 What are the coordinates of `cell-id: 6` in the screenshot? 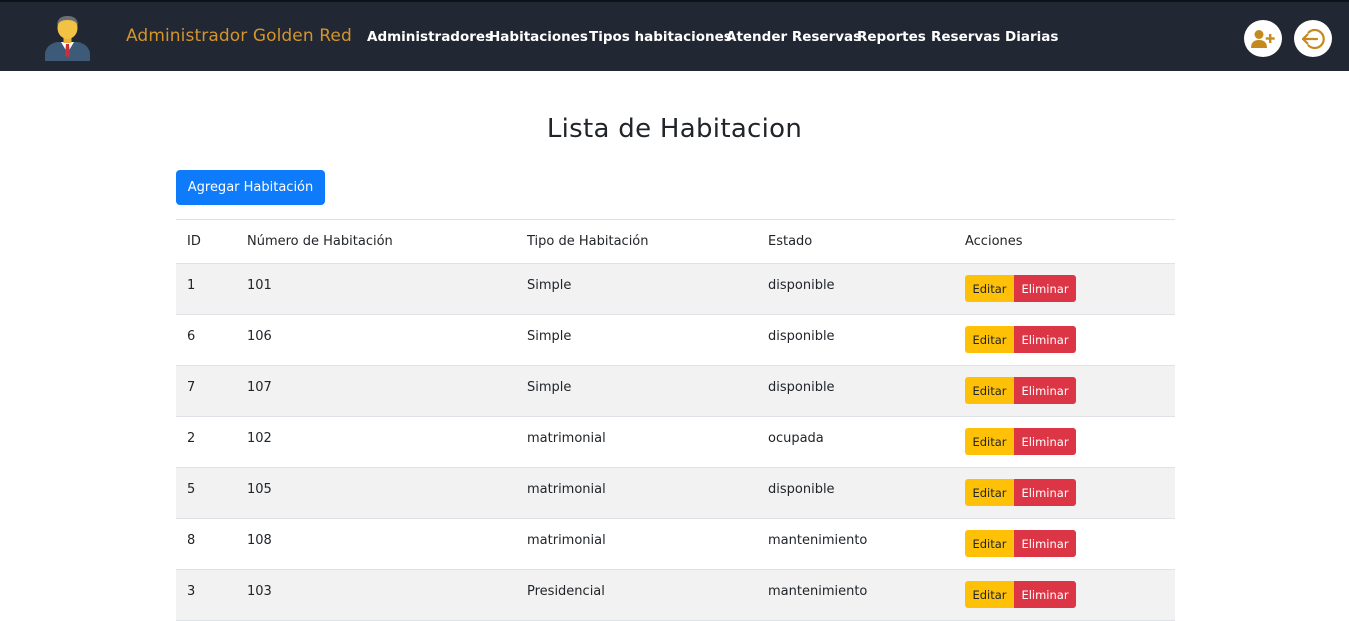 It's located at (191, 336).